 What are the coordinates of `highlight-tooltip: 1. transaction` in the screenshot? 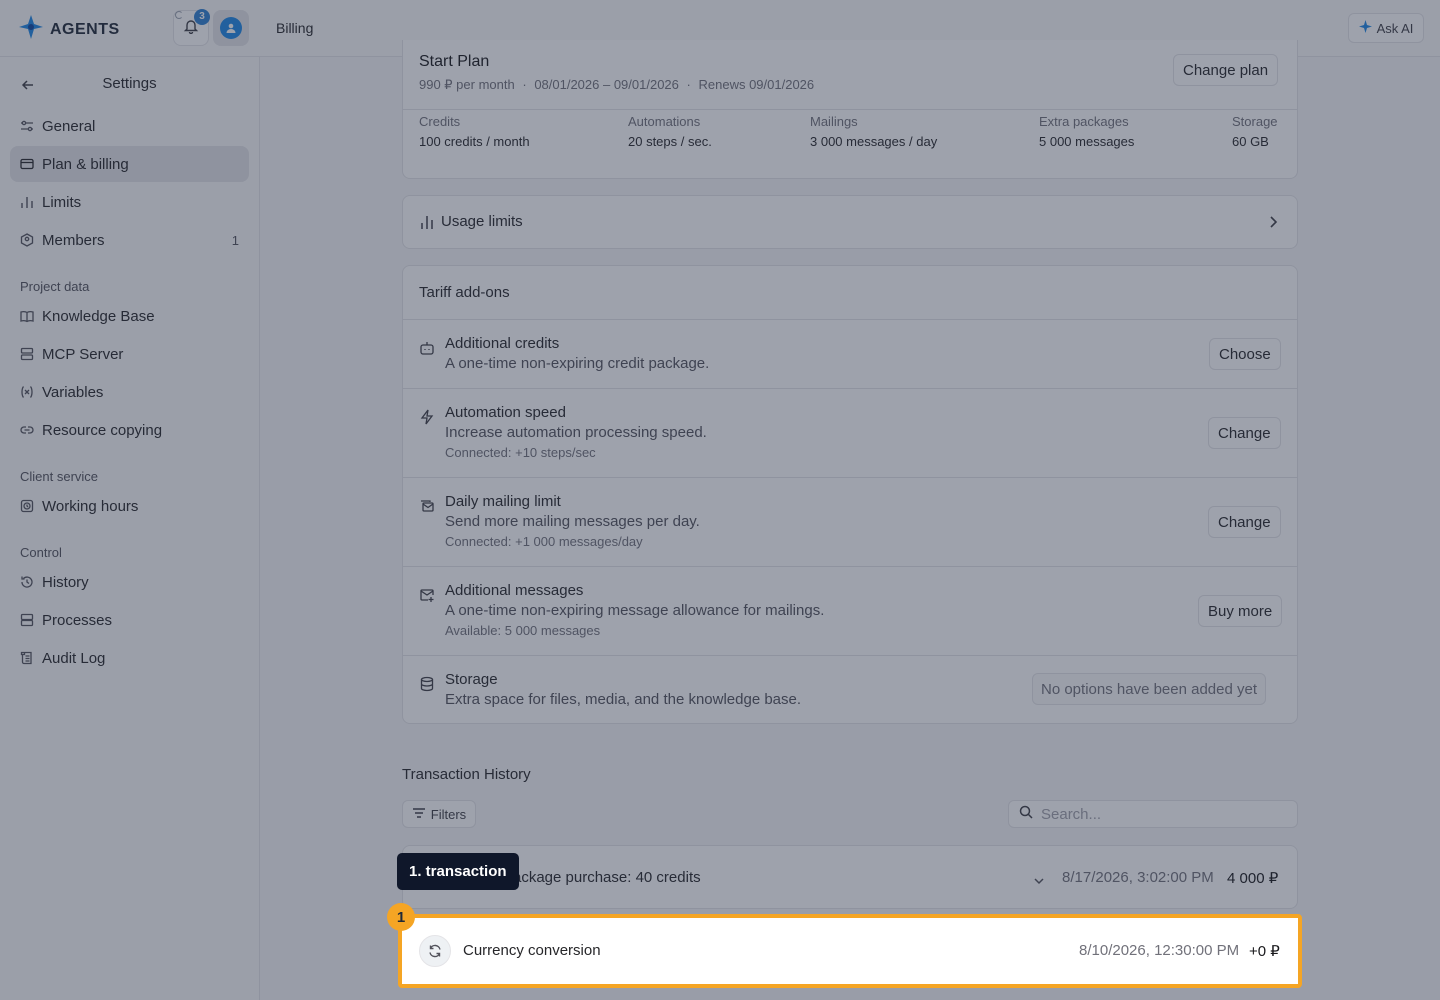 It's located at (458, 871).